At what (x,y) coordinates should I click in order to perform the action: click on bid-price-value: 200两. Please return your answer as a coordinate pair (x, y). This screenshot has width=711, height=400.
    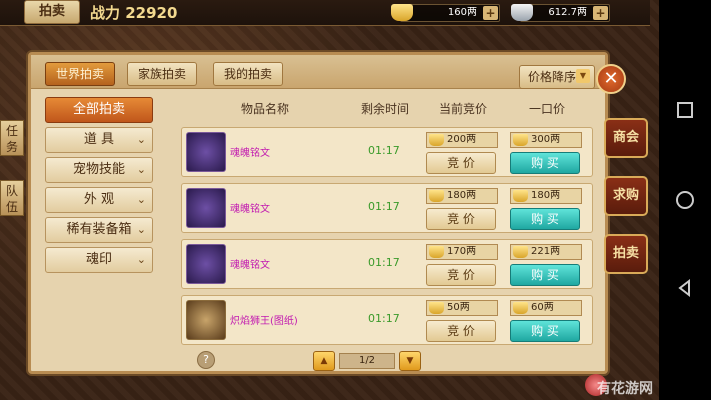
    Looking at the image, I should click on (462, 139).